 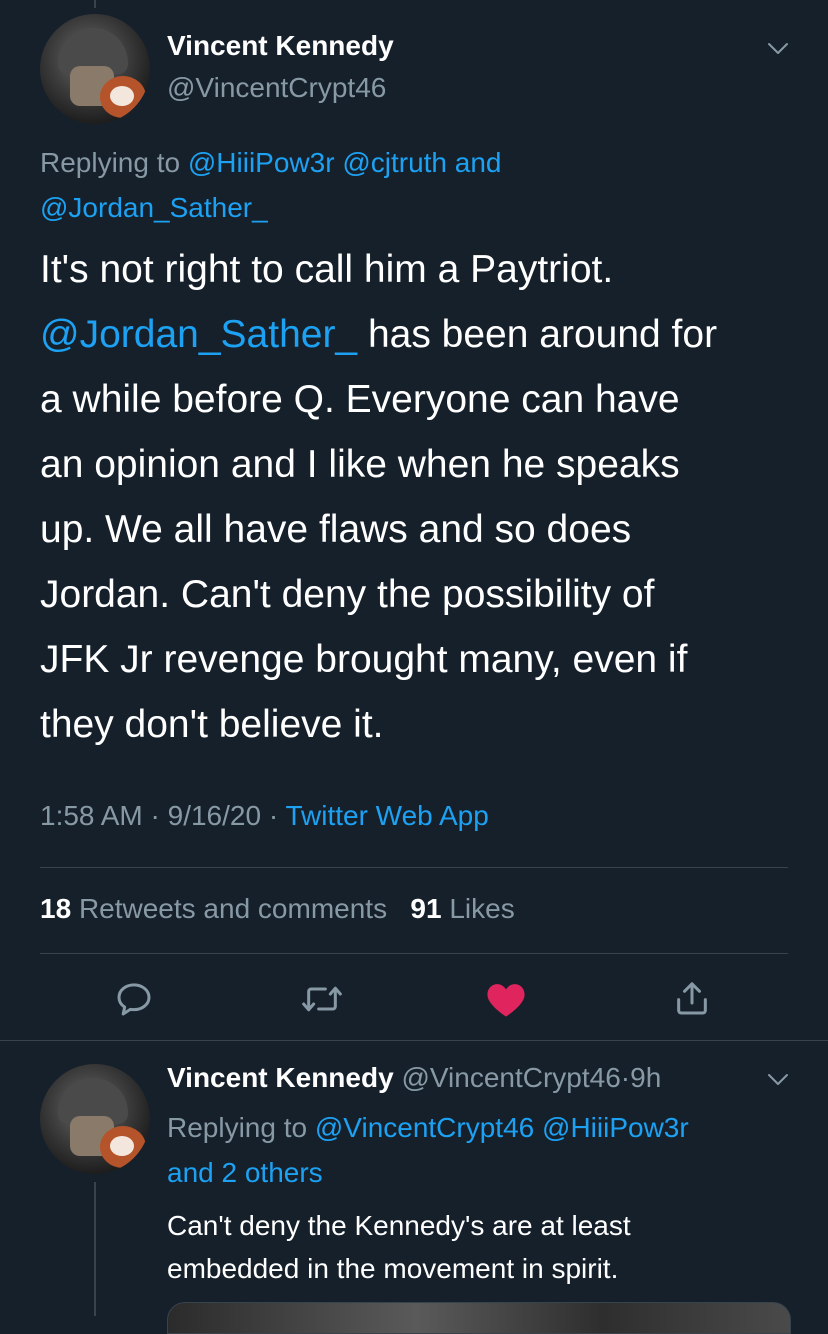 What do you see at coordinates (322, 999) in the screenshot?
I see `retweet-icon` at bounding box center [322, 999].